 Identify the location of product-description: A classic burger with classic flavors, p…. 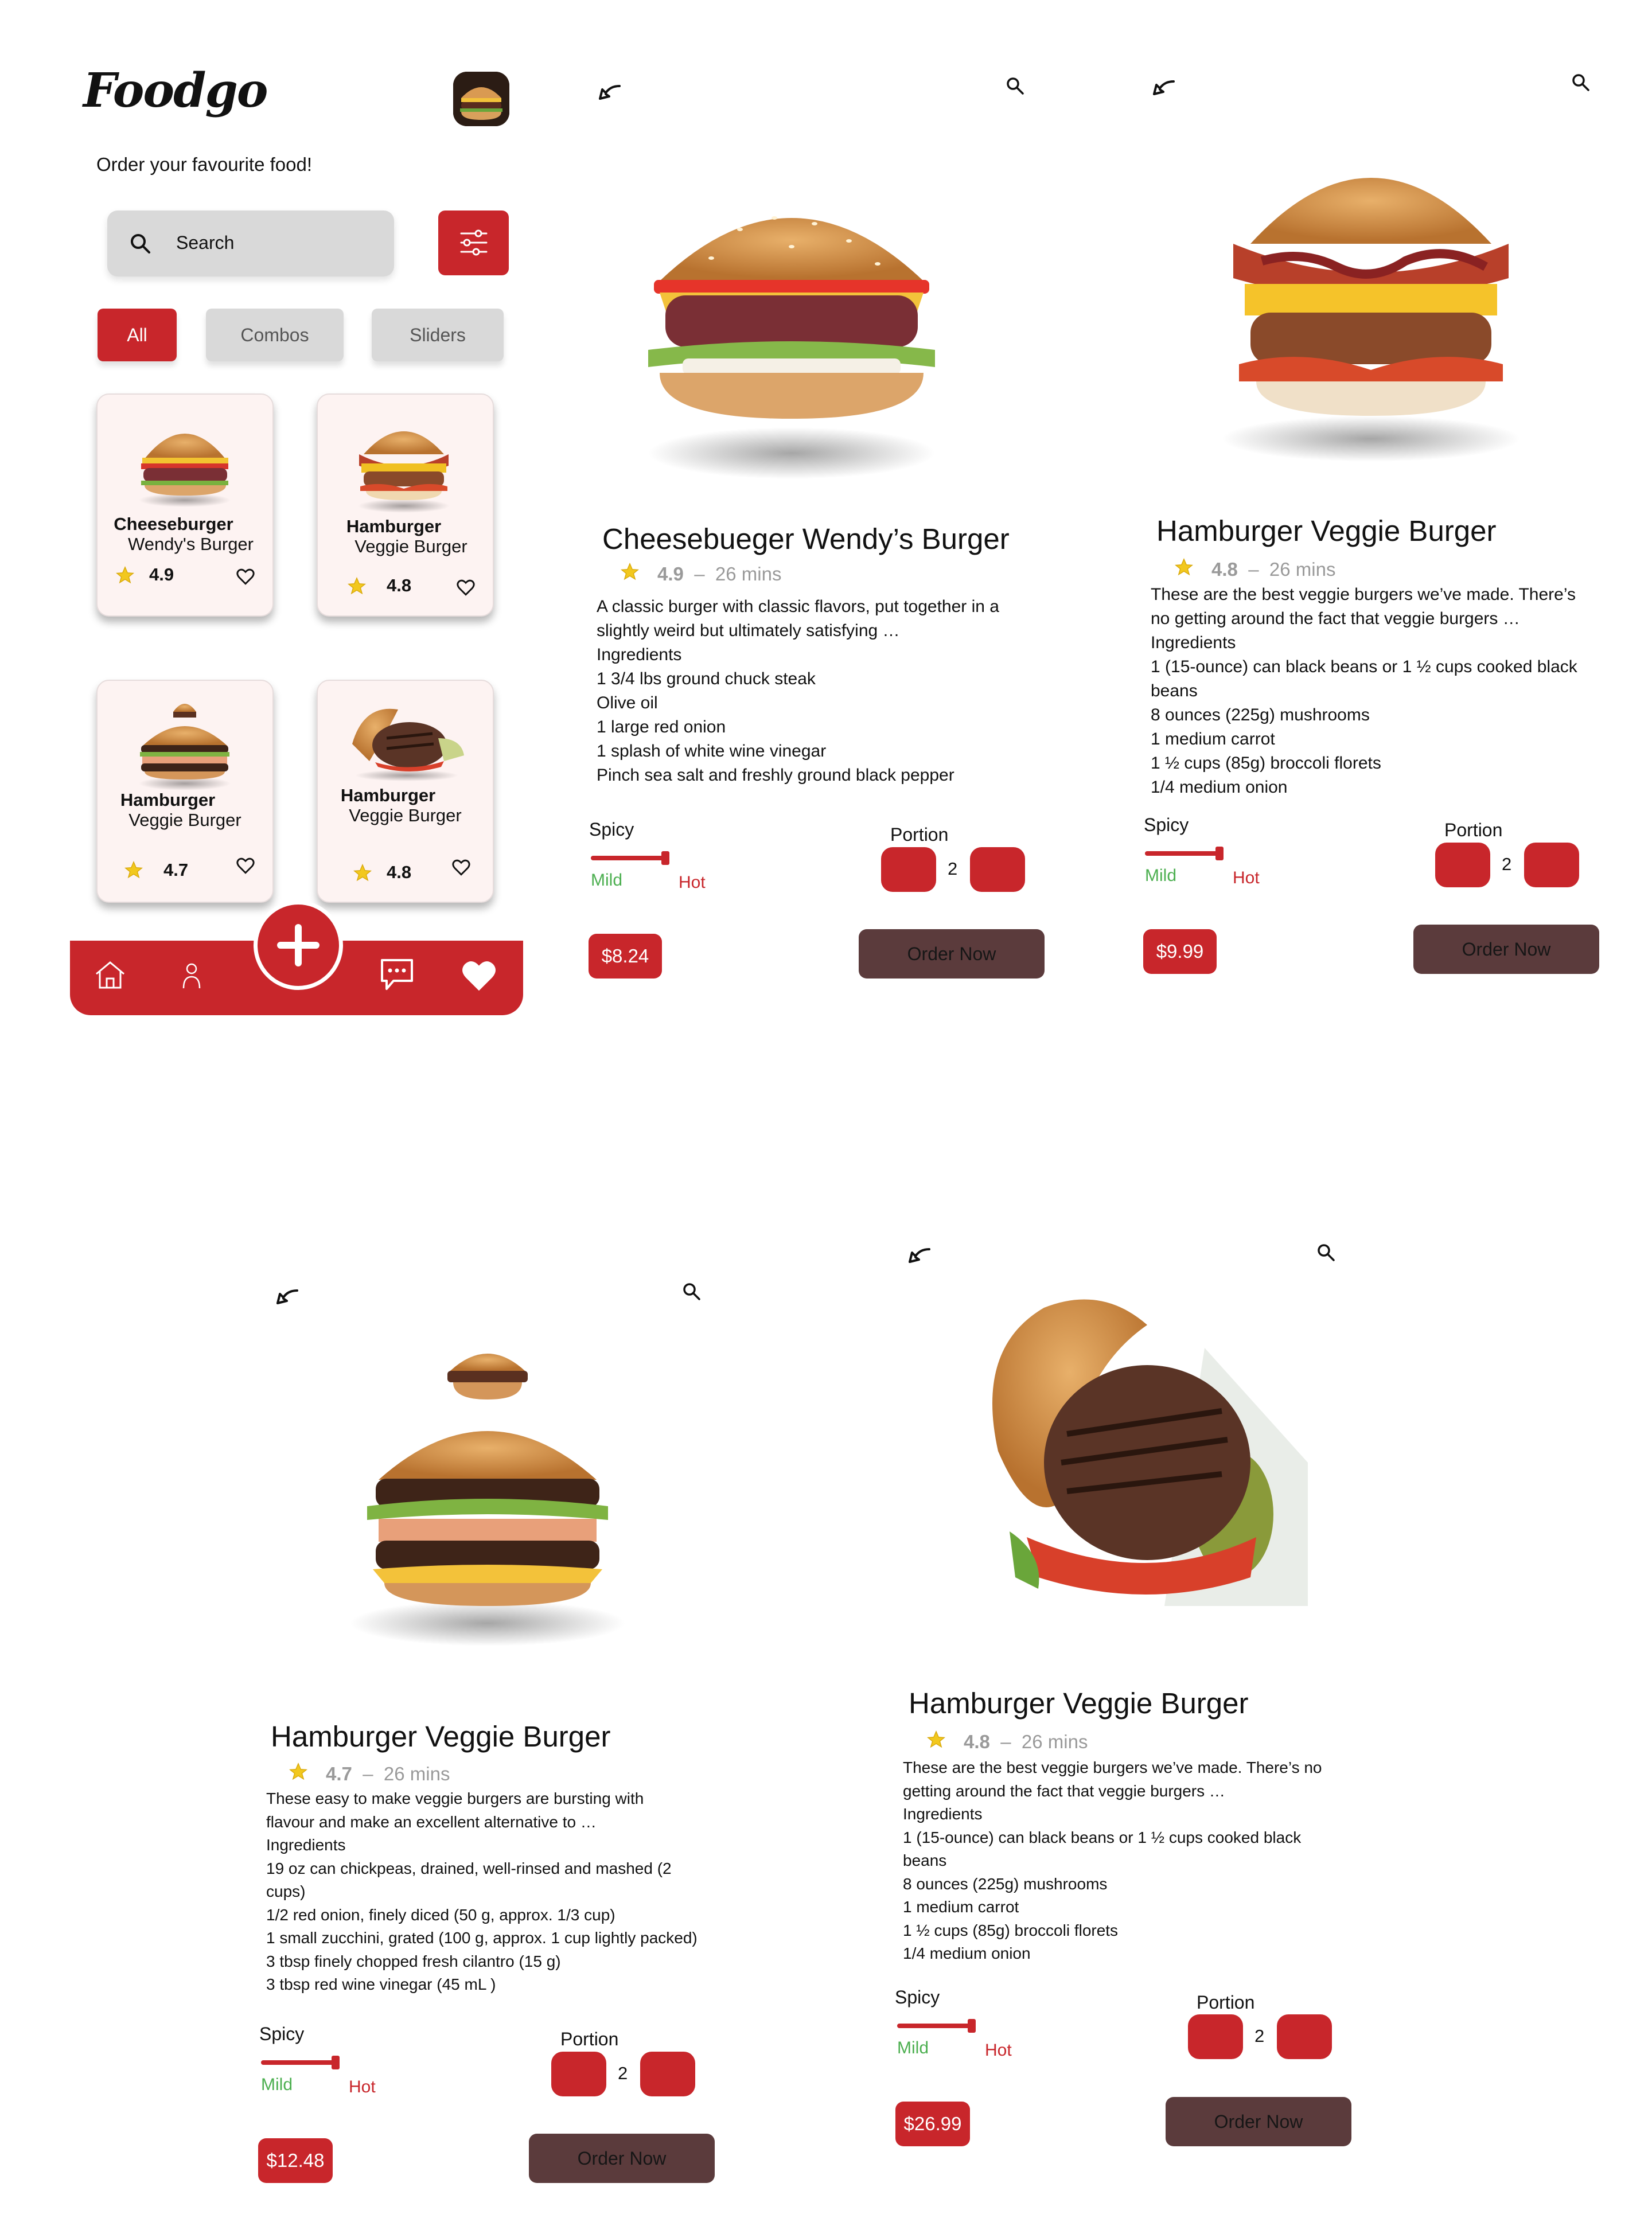
(798, 691).